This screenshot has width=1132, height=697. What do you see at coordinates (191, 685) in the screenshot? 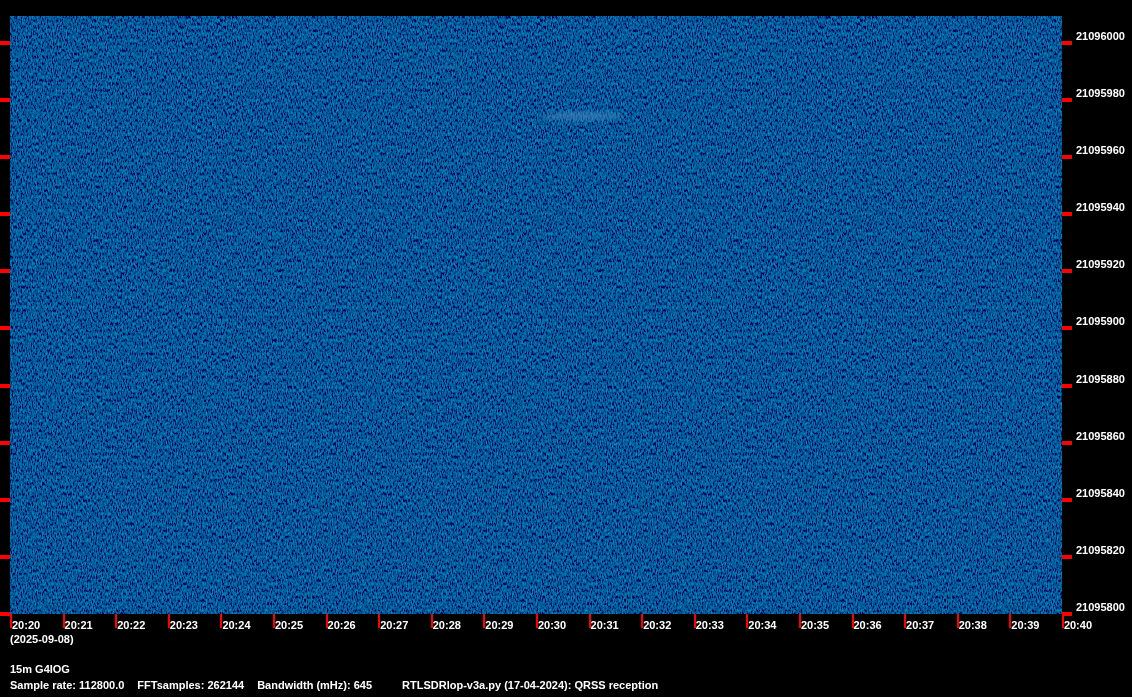
I see `info-text: FFTsamples: 262144` at bounding box center [191, 685].